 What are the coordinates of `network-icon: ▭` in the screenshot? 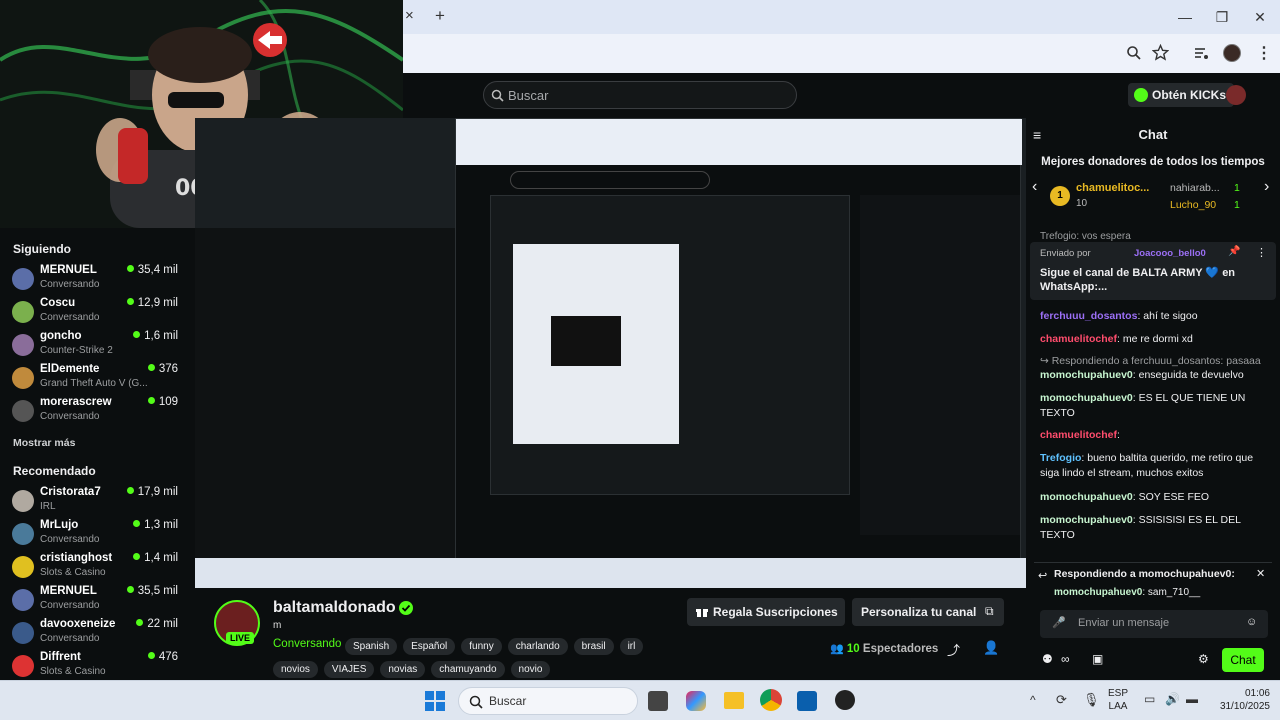 It's located at (1149, 699).